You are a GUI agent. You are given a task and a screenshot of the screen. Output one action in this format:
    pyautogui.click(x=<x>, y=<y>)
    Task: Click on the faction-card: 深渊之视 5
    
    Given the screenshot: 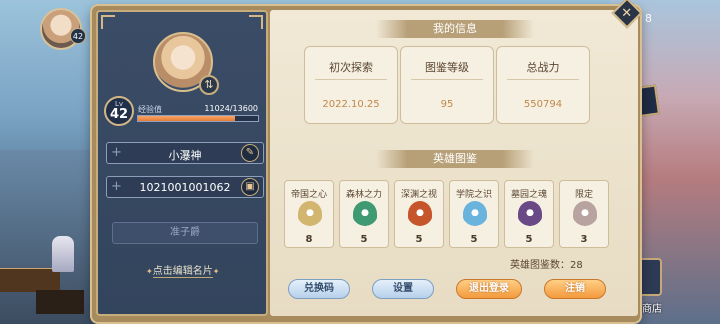 What is the action you would take?
    pyautogui.click(x=419, y=214)
    